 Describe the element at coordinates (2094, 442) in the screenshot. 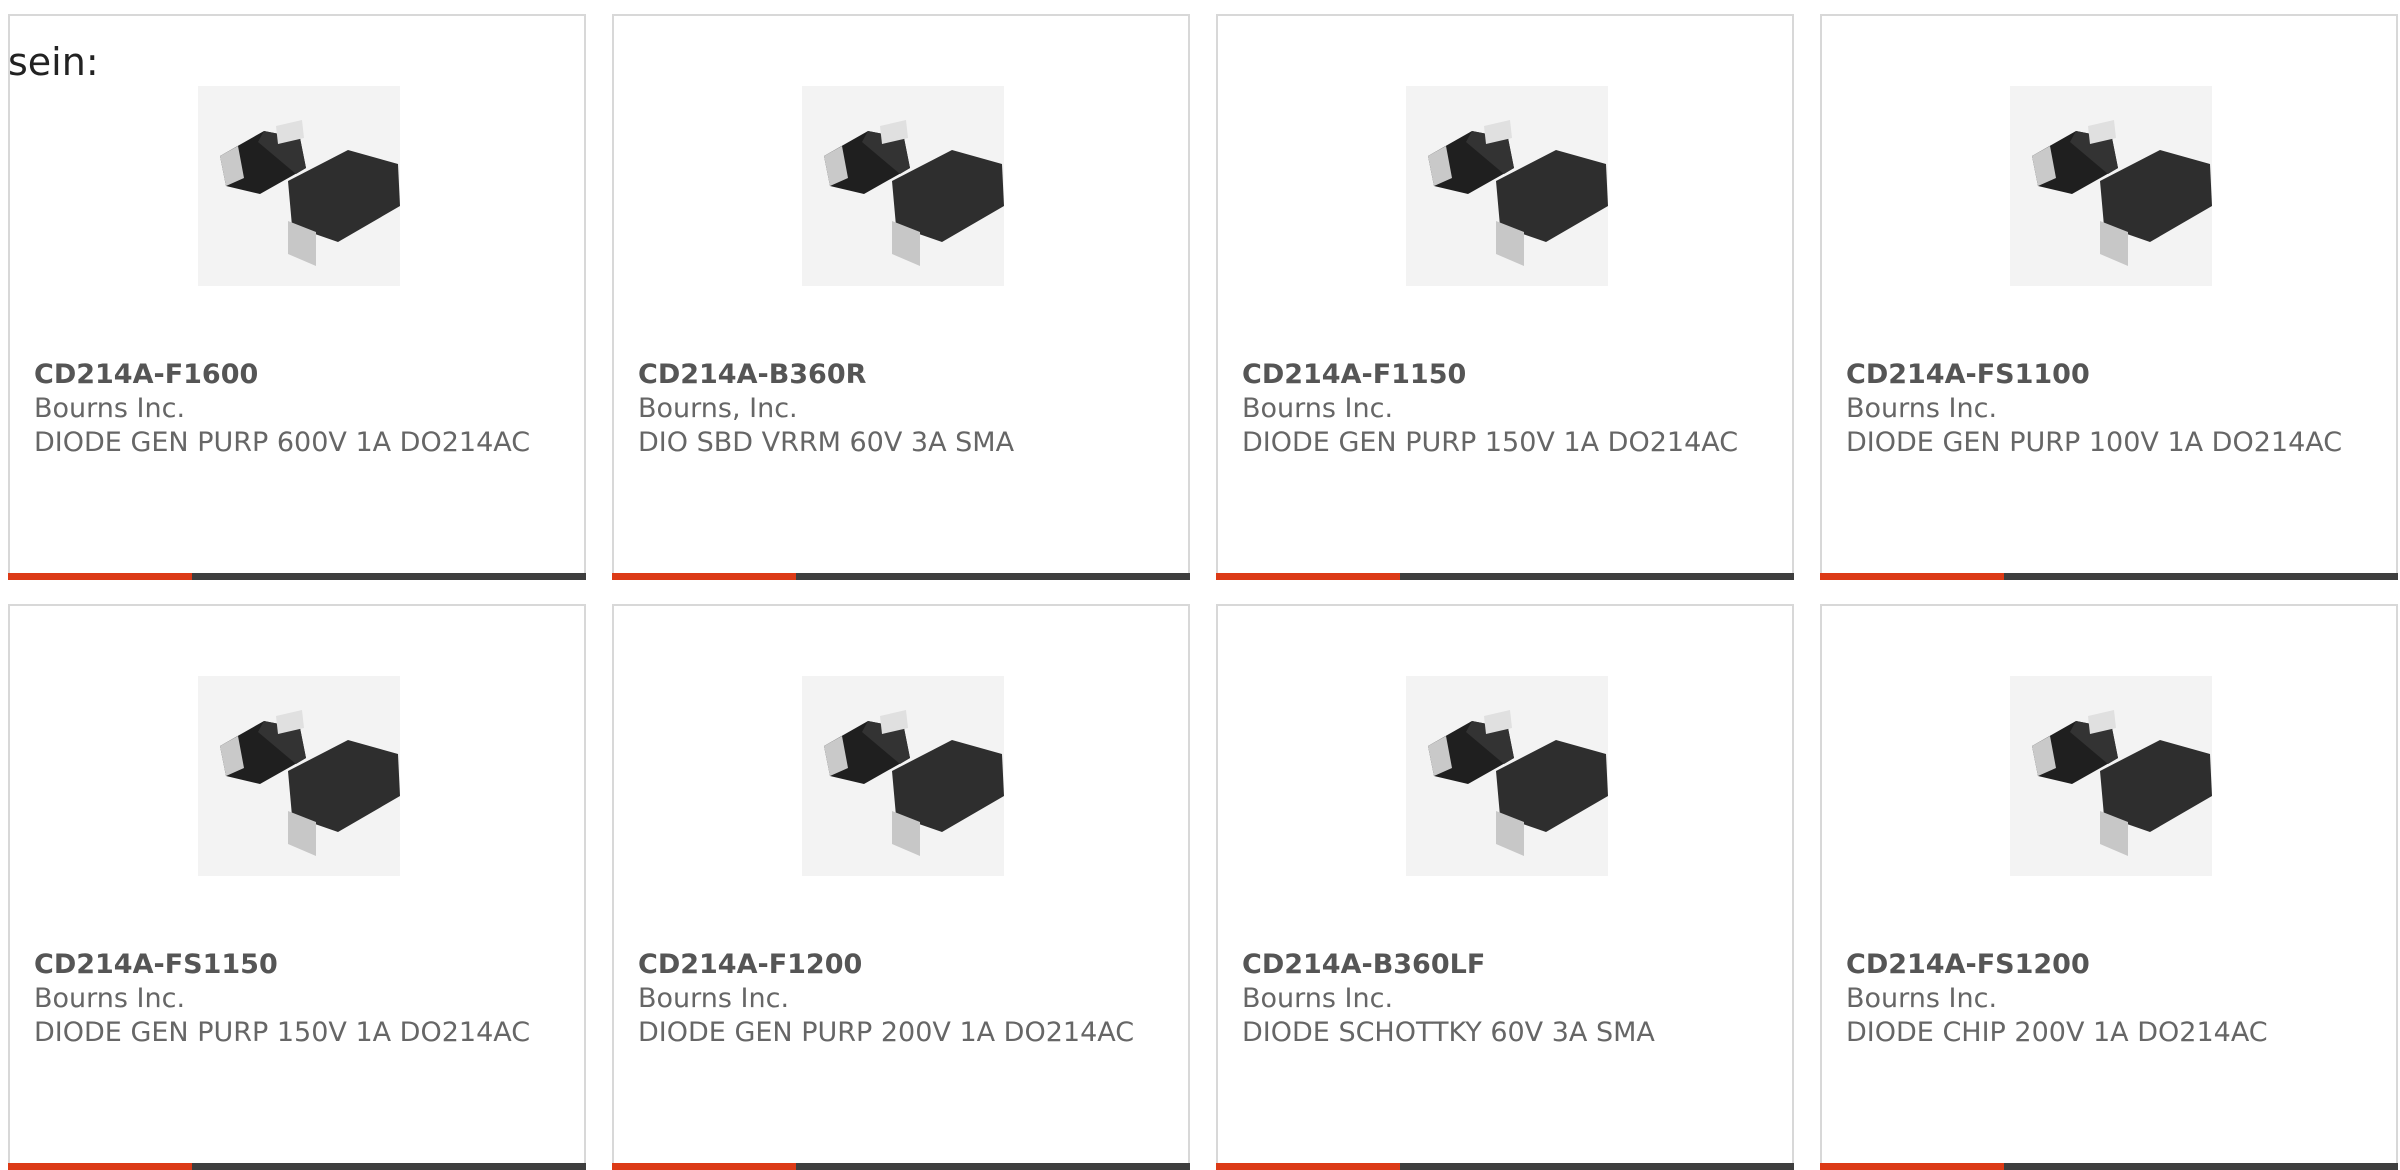

I see `product-description: DIODE GEN PURP 100V 1A DO214AC` at that location.